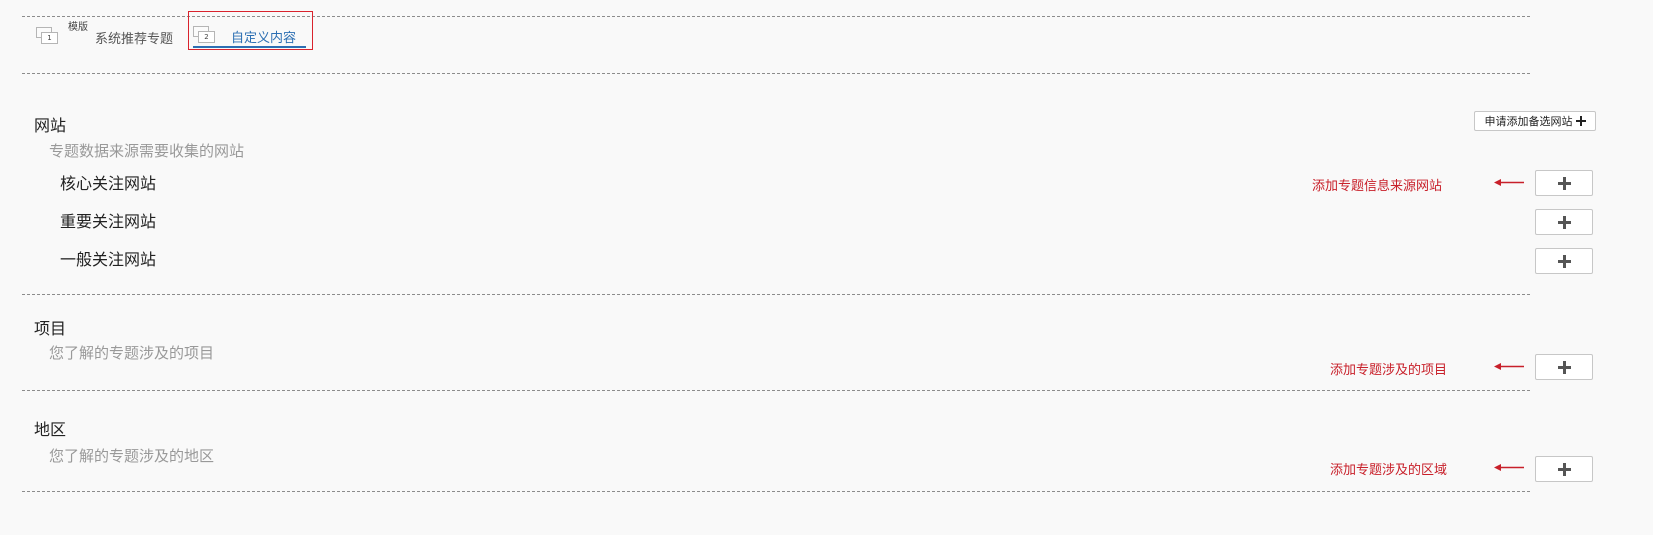 The height and width of the screenshot is (535, 1653). I want to click on add-project-button, so click(1564, 367).